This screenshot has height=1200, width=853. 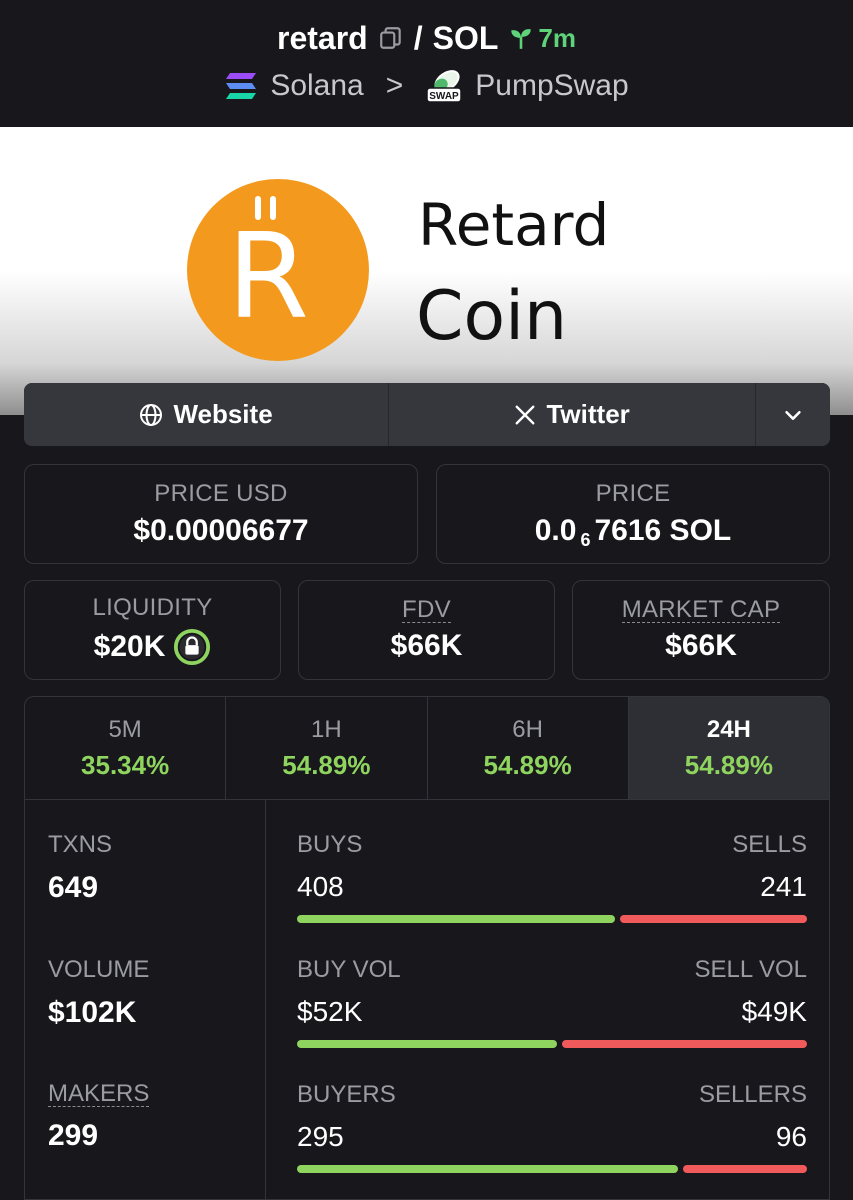 I want to click on sell-vol-bar-fill, so click(x=684, y=1044).